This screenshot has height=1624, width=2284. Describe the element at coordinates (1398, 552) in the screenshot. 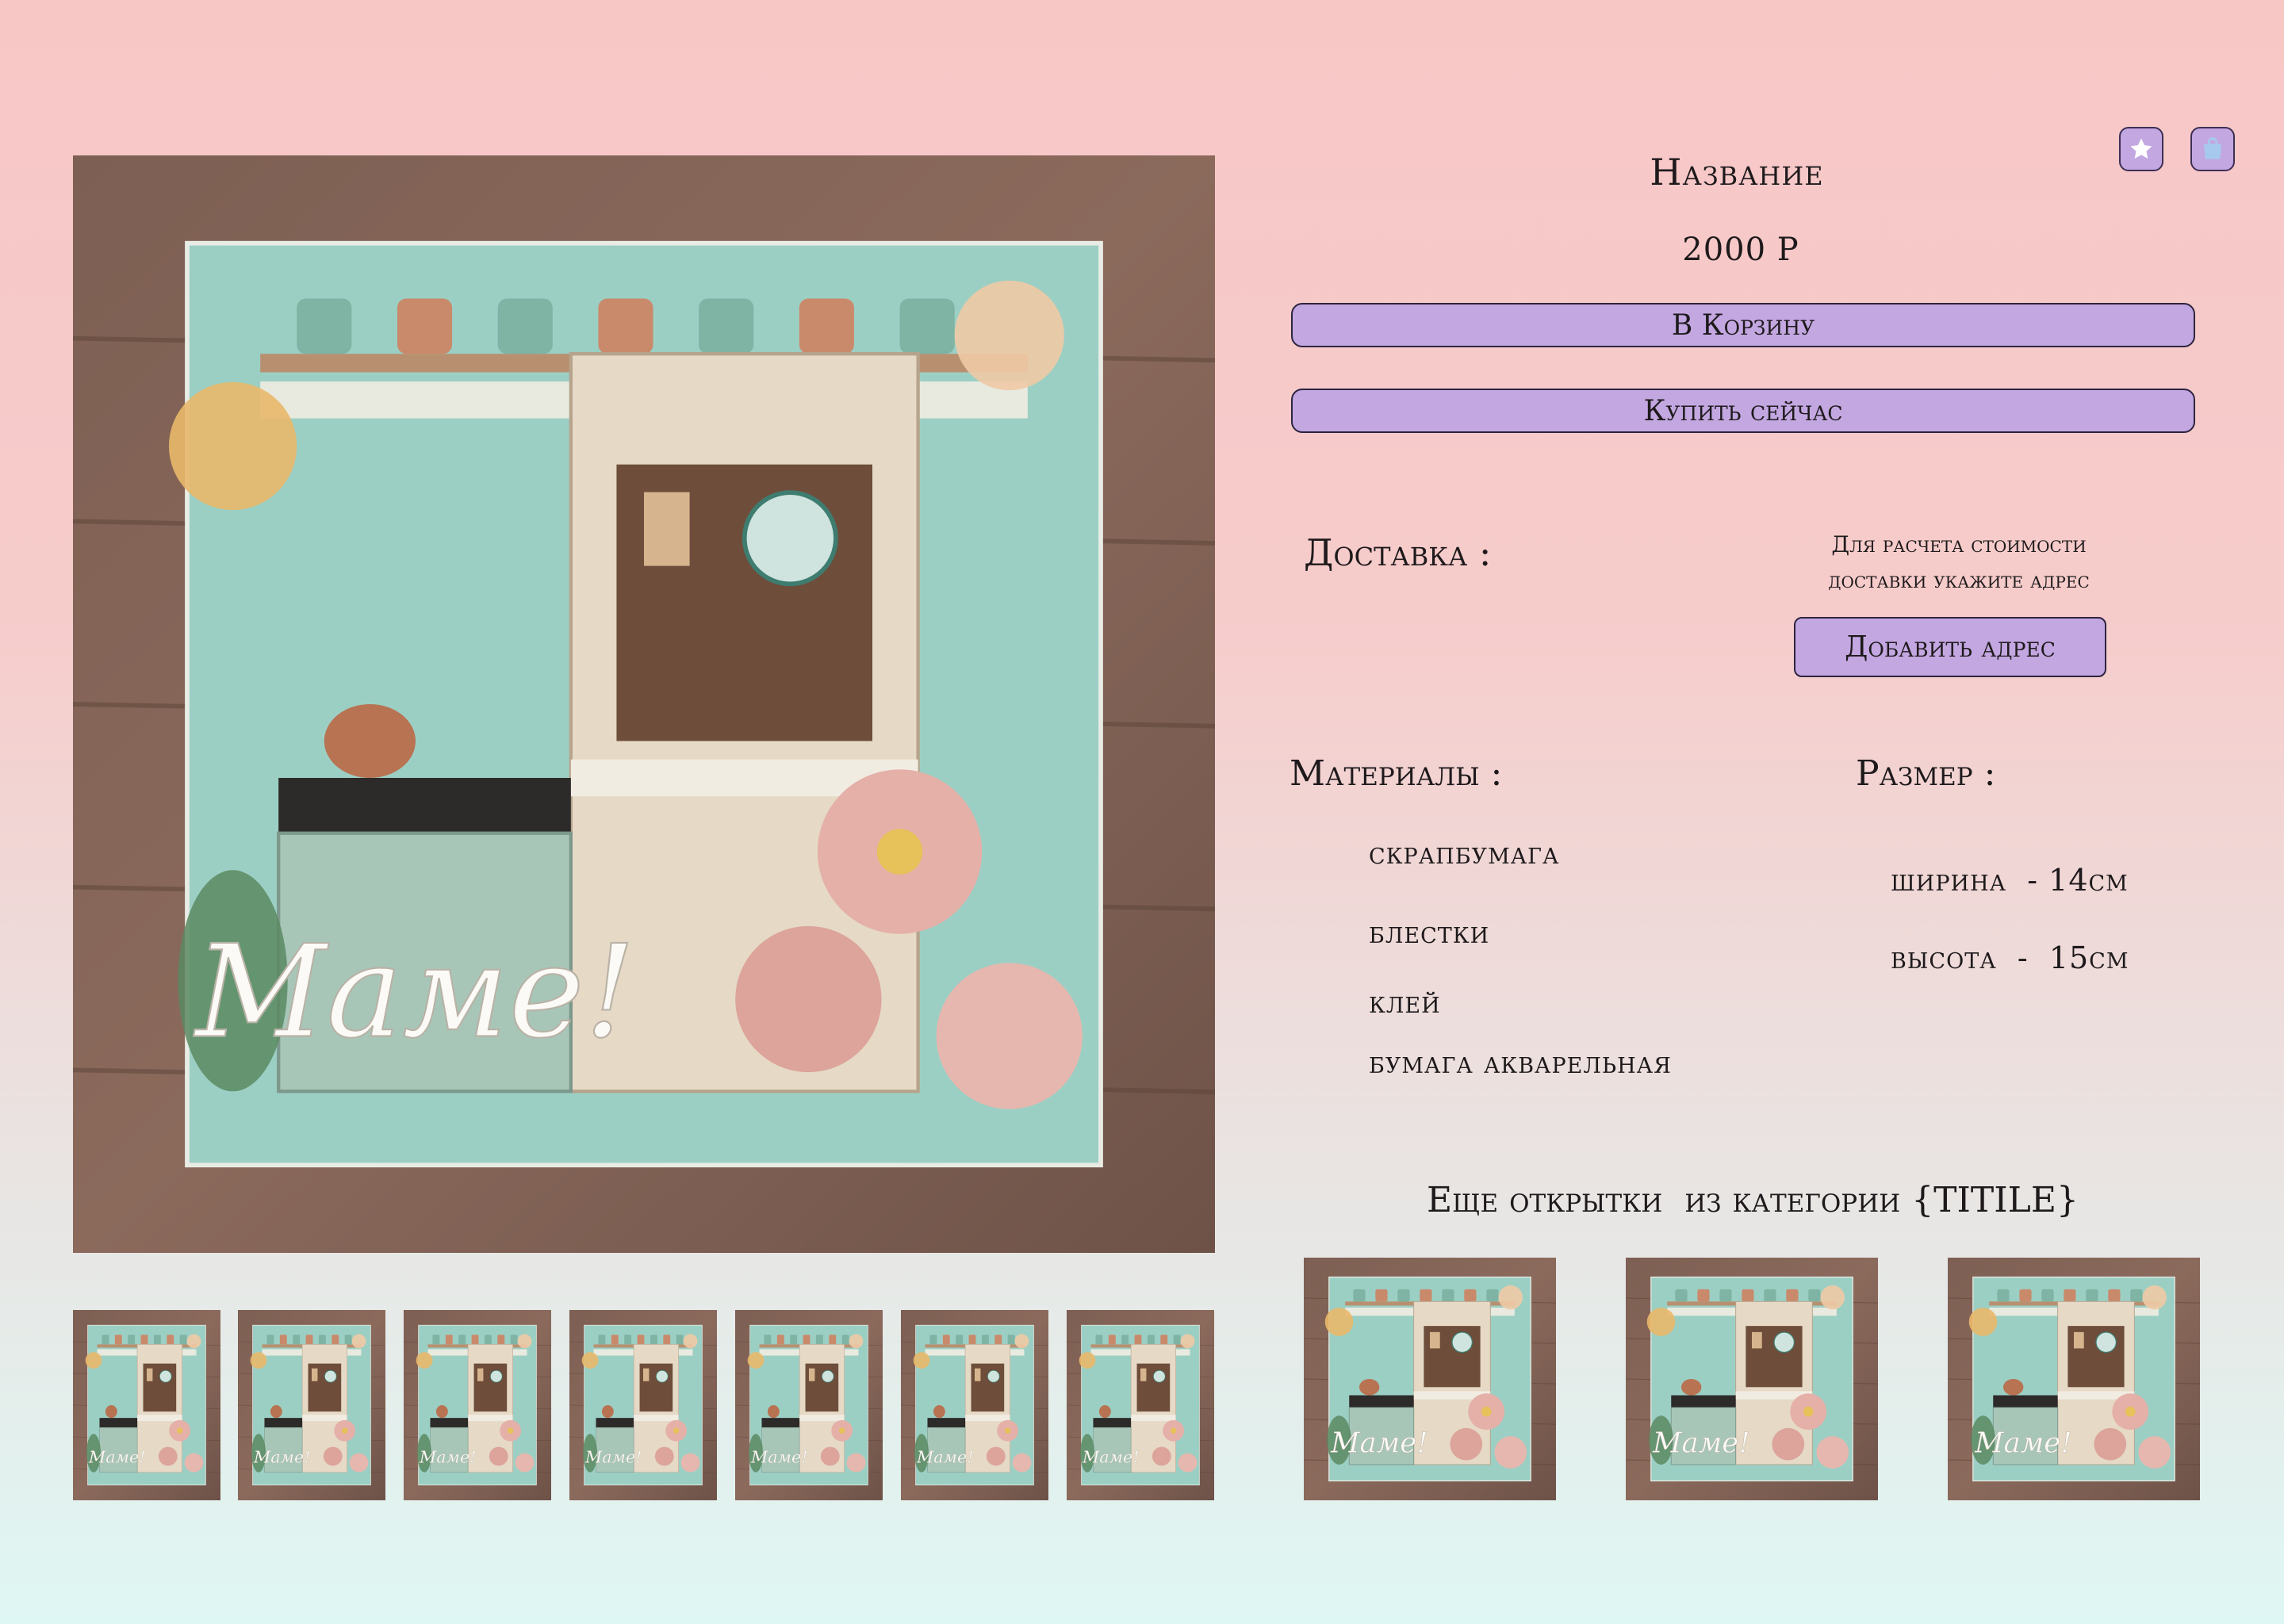

I see `delivery-label: Доставка :` at that location.